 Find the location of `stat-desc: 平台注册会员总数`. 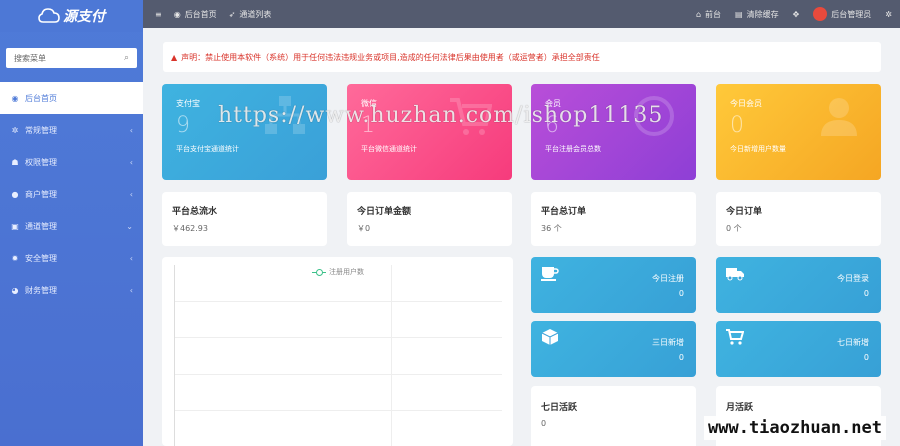

stat-desc: 平台注册会员总数 is located at coordinates (573, 149).